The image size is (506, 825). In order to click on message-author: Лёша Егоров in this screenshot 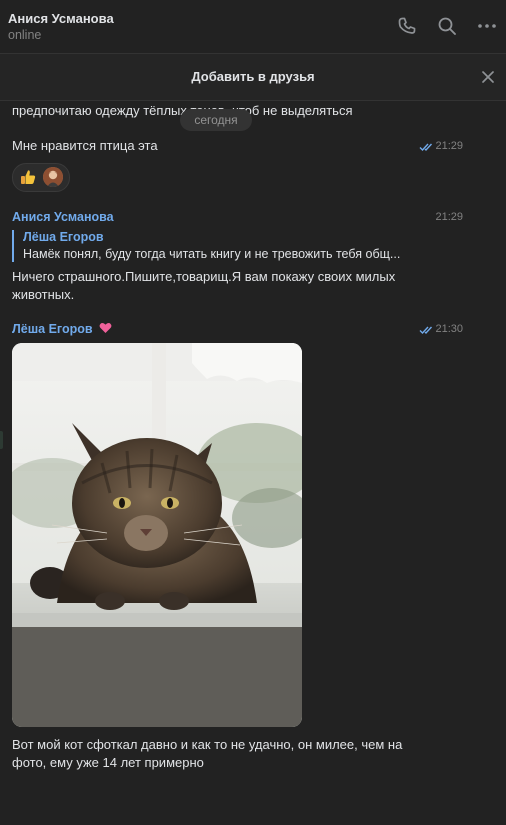, I will do `click(62, 329)`.